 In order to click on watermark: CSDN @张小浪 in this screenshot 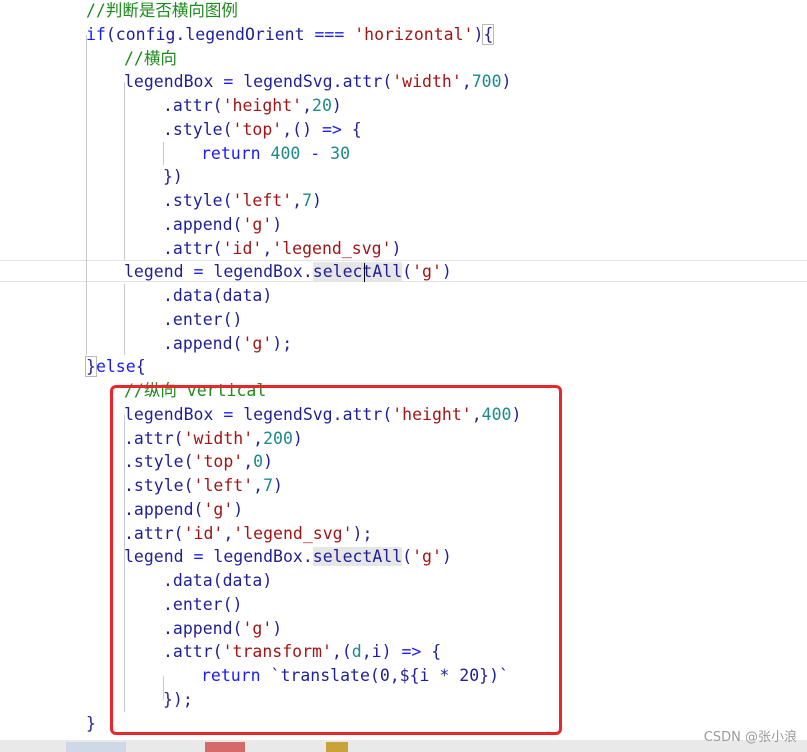, I will do `click(750, 737)`.